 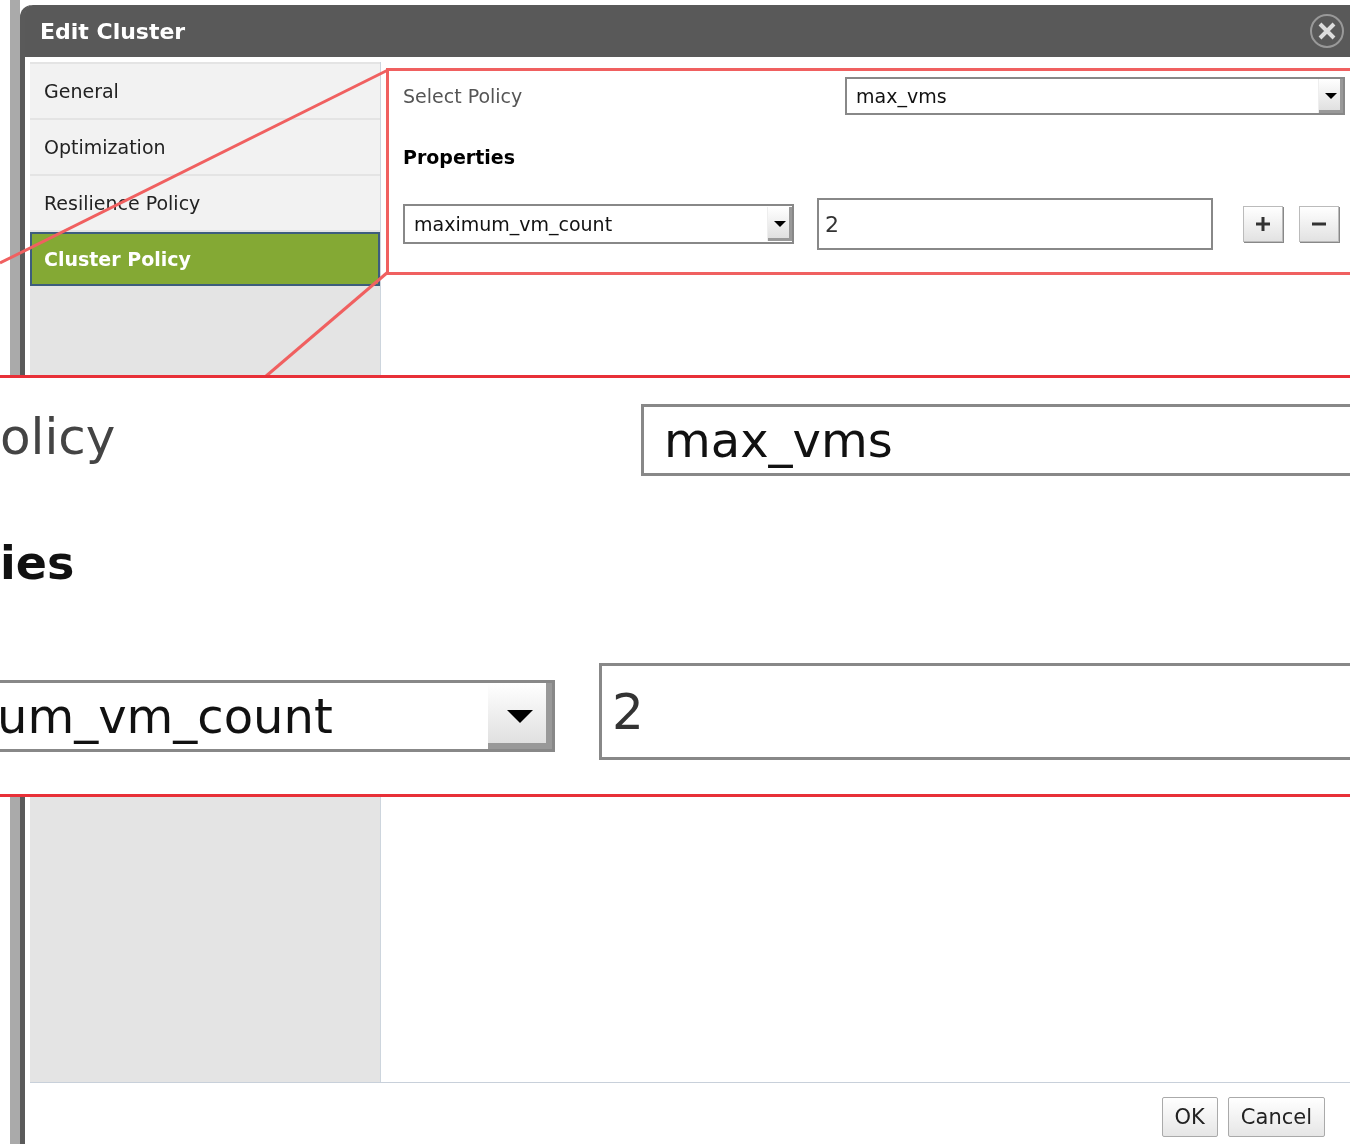 What do you see at coordinates (459, 157) in the screenshot?
I see `section-heading: Properties` at bounding box center [459, 157].